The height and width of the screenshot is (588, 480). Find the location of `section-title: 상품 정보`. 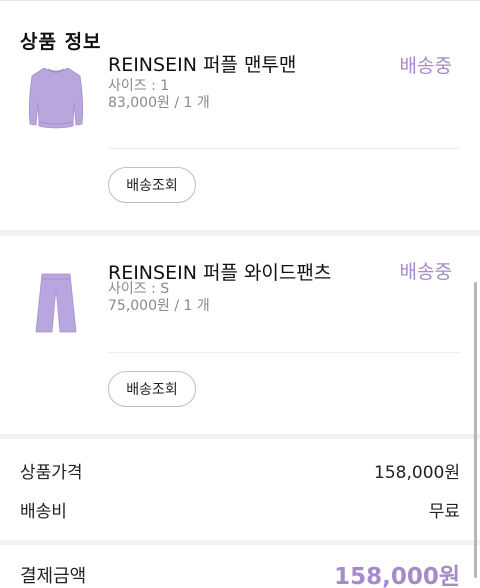

section-title: 상품 정보 is located at coordinates (61, 42).